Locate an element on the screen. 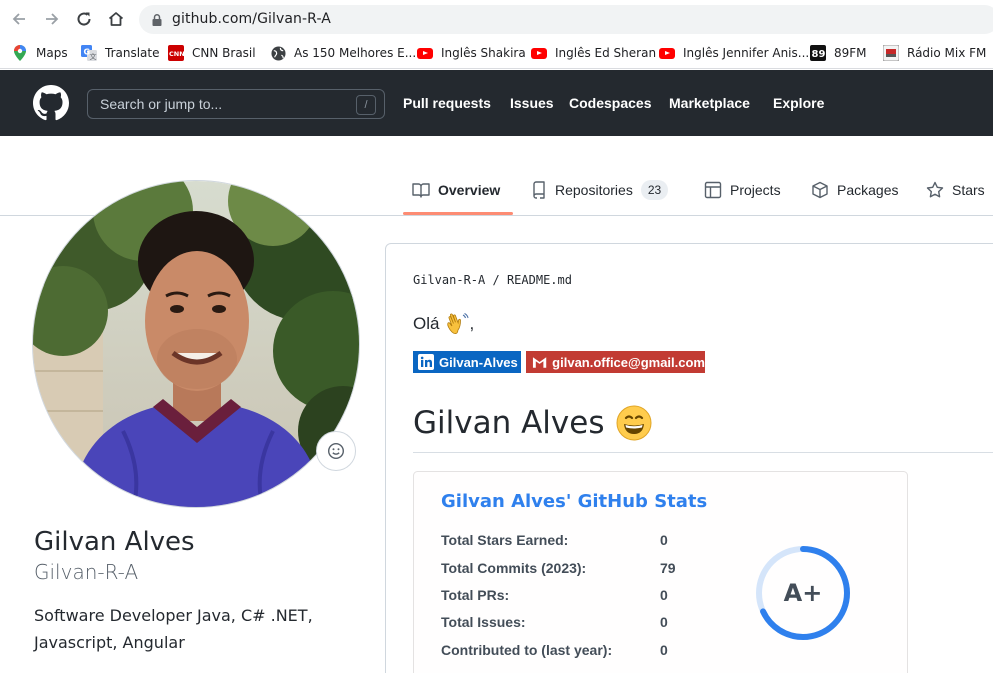 This screenshot has width=993, height=673. home-button is located at coordinates (116, 19).